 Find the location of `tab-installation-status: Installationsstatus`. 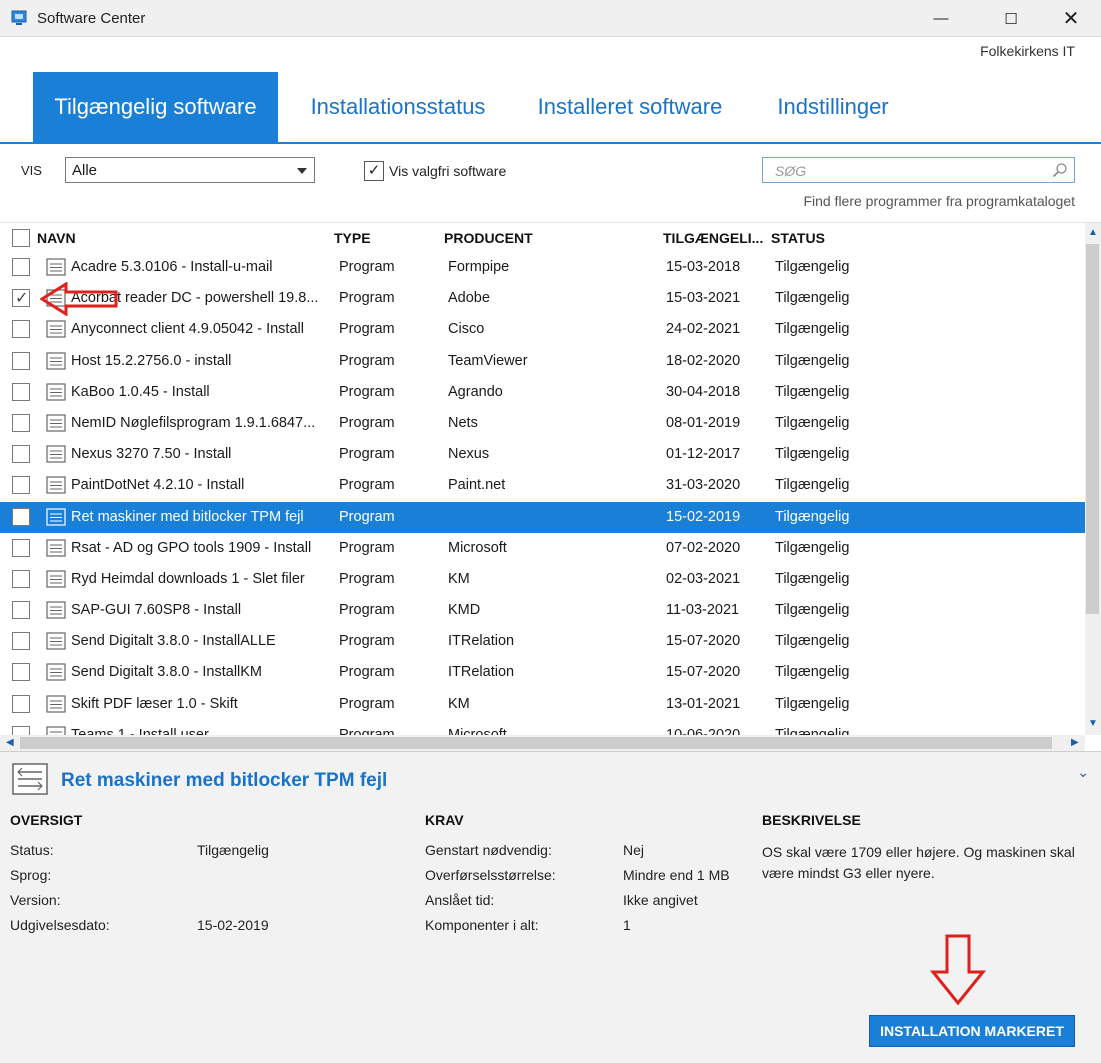

tab-installation-status: Installationsstatus is located at coordinates (398, 107).